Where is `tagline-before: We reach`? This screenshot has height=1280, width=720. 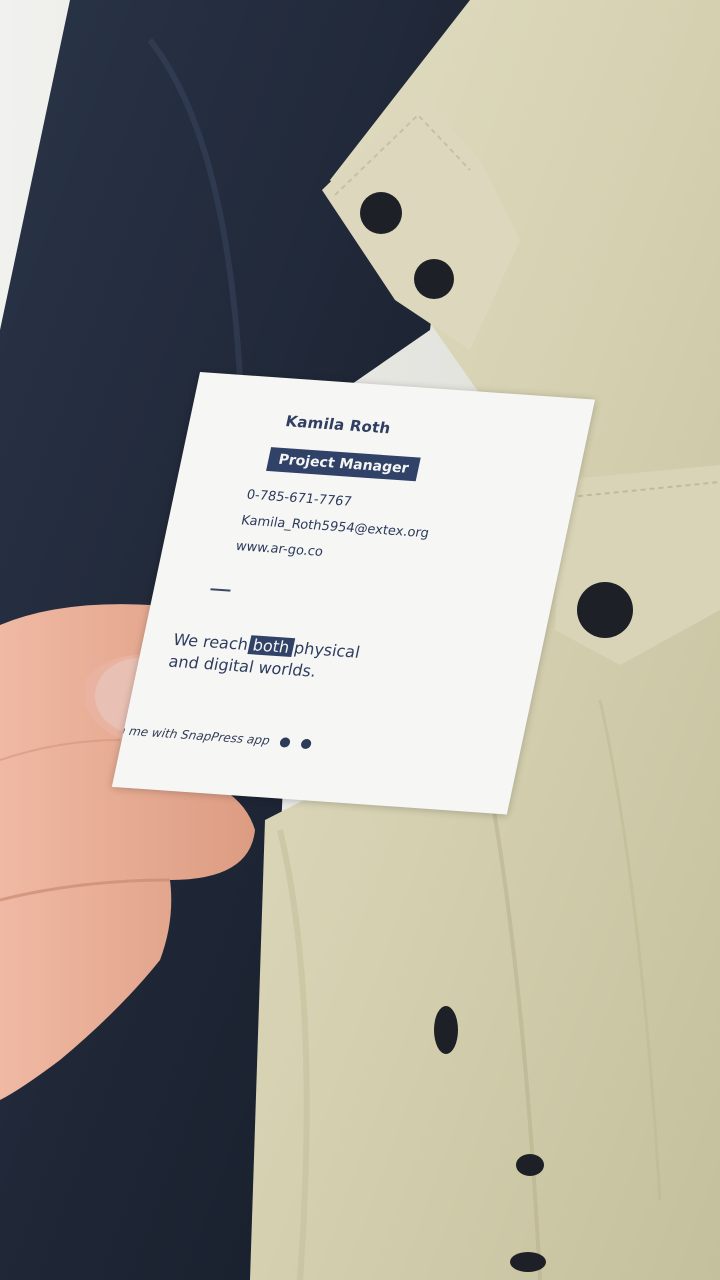
tagline-before: We reach is located at coordinates (210, 641).